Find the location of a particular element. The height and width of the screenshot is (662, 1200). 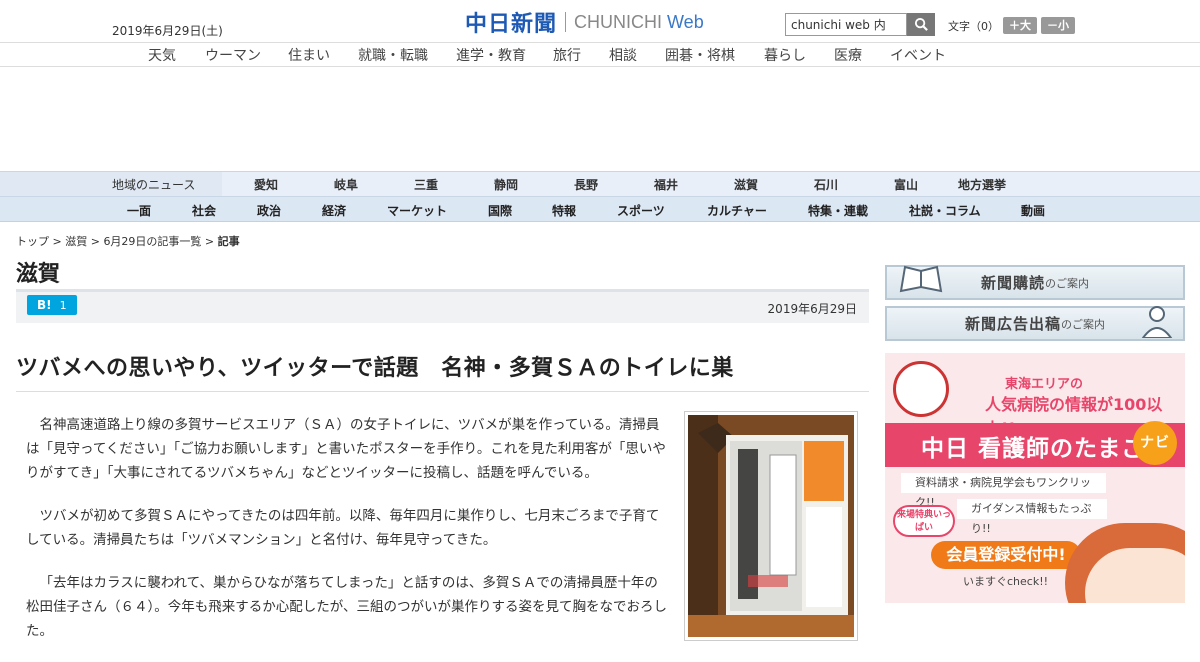

category-item: 相談 is located at coordinates (623, 55).